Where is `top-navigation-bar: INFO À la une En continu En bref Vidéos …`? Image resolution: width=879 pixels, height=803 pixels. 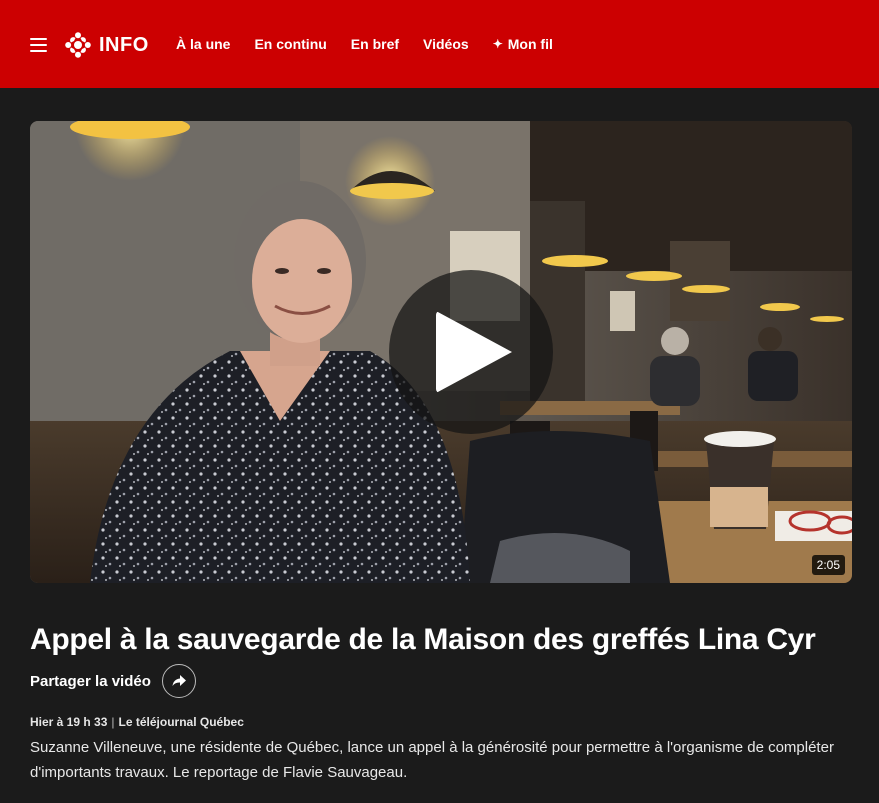
top-navigation-bar: INFO À la une En continu En bref Vidéos … is located at coordinates (439, 44).